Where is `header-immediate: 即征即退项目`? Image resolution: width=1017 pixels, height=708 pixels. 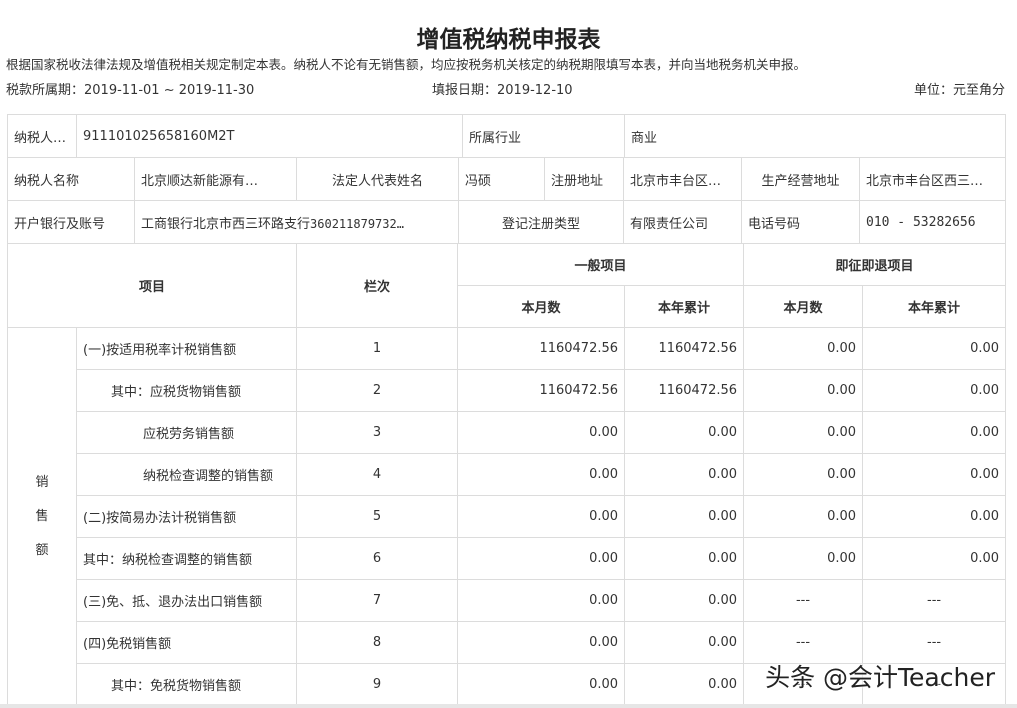 header-immediate: 即征即退项目 is located at coordinates (875, 264).